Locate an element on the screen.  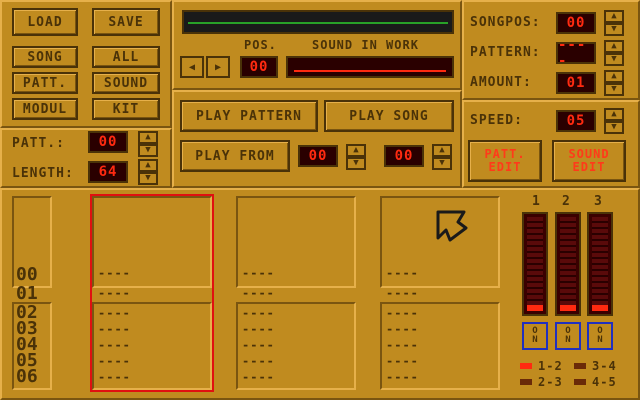
pattern-stepper: ▲ ▼ is located at coordinates (614, 53).